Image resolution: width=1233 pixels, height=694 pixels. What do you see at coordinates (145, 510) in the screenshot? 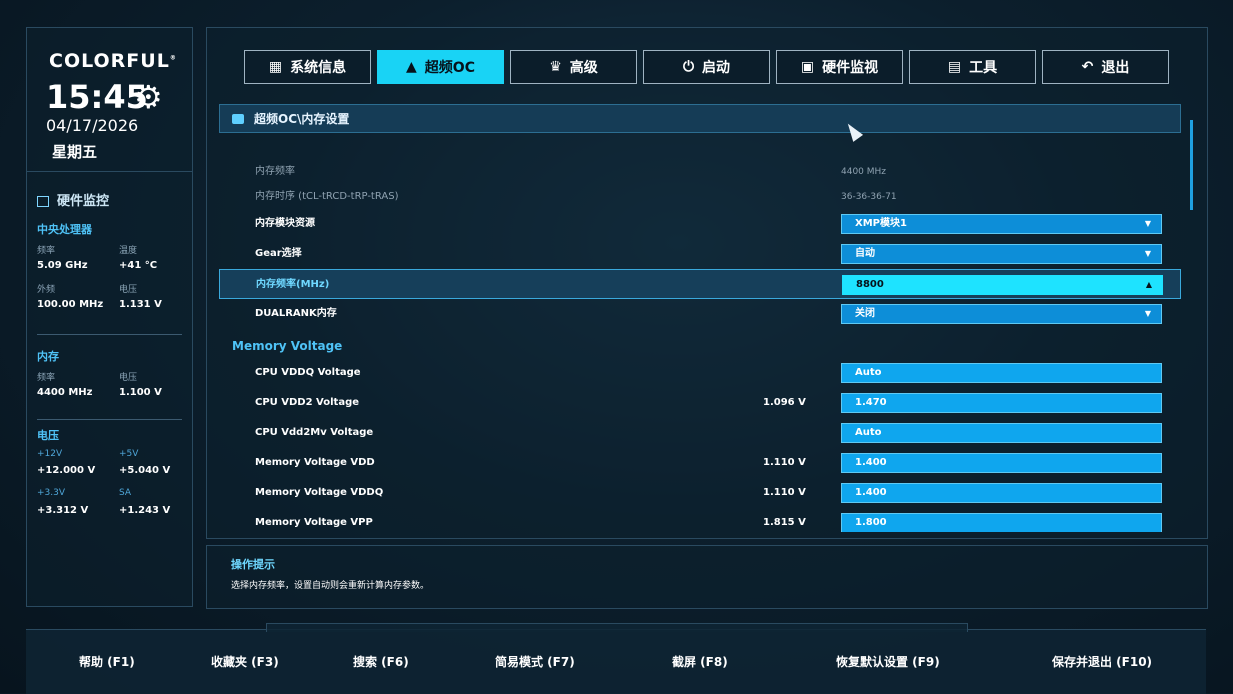
I see `sa-value: +1.243 V` at bounding box center [145, 510].